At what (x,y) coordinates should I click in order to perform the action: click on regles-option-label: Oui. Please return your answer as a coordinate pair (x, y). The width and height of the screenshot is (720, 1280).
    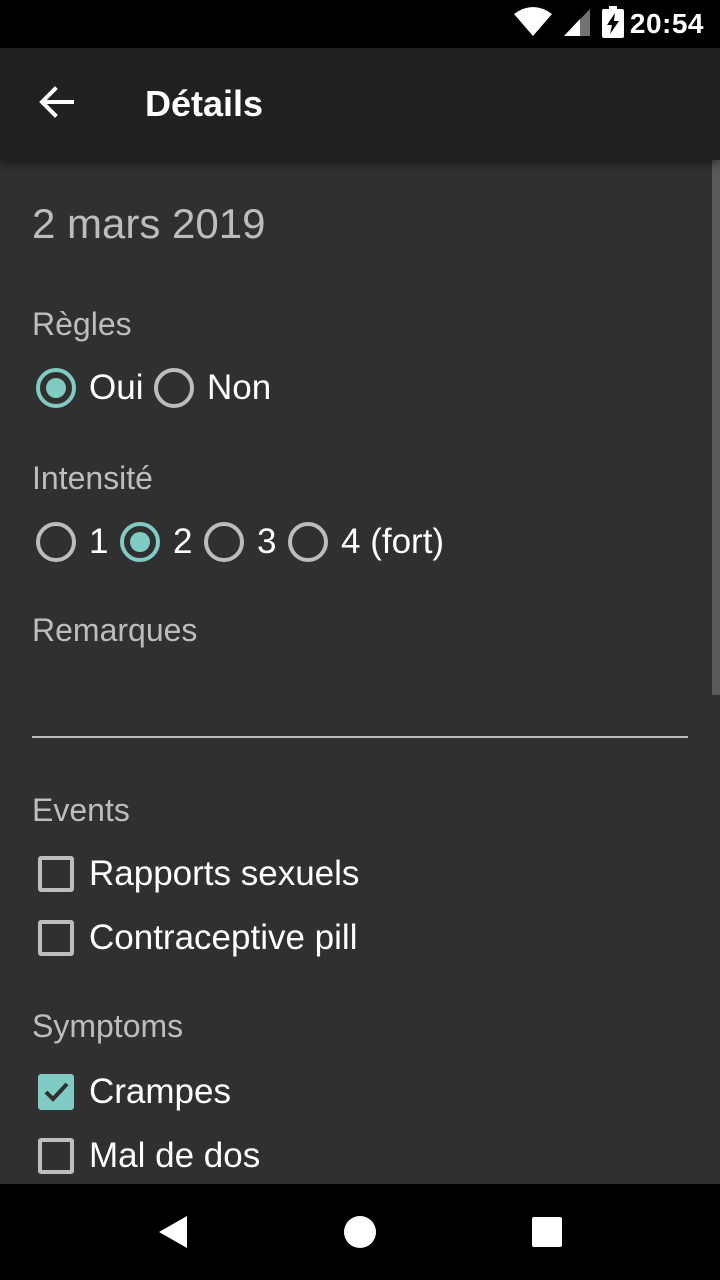
    Looking at the image, I should click on (116, 387).